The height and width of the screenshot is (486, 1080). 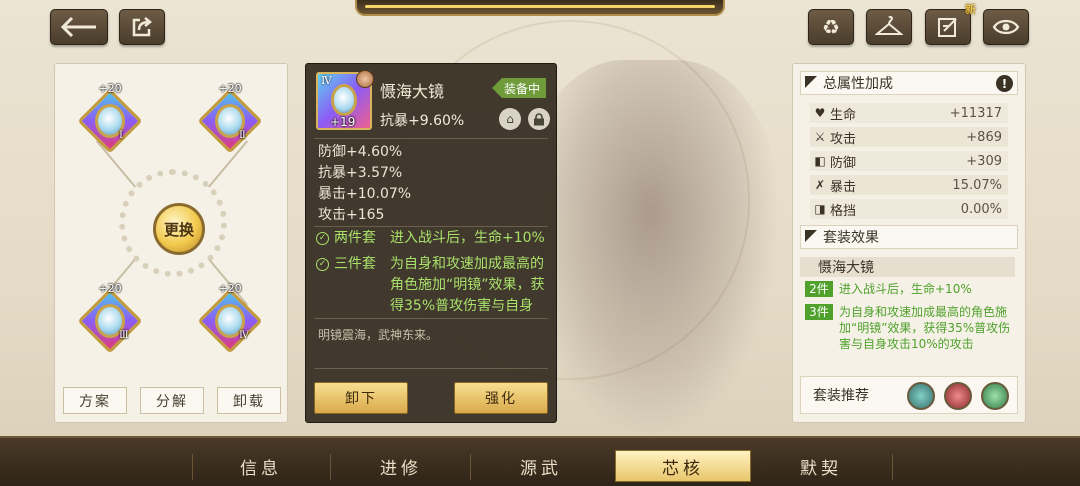 I want to click on info-icon: !, so click(x=1004, y=83).